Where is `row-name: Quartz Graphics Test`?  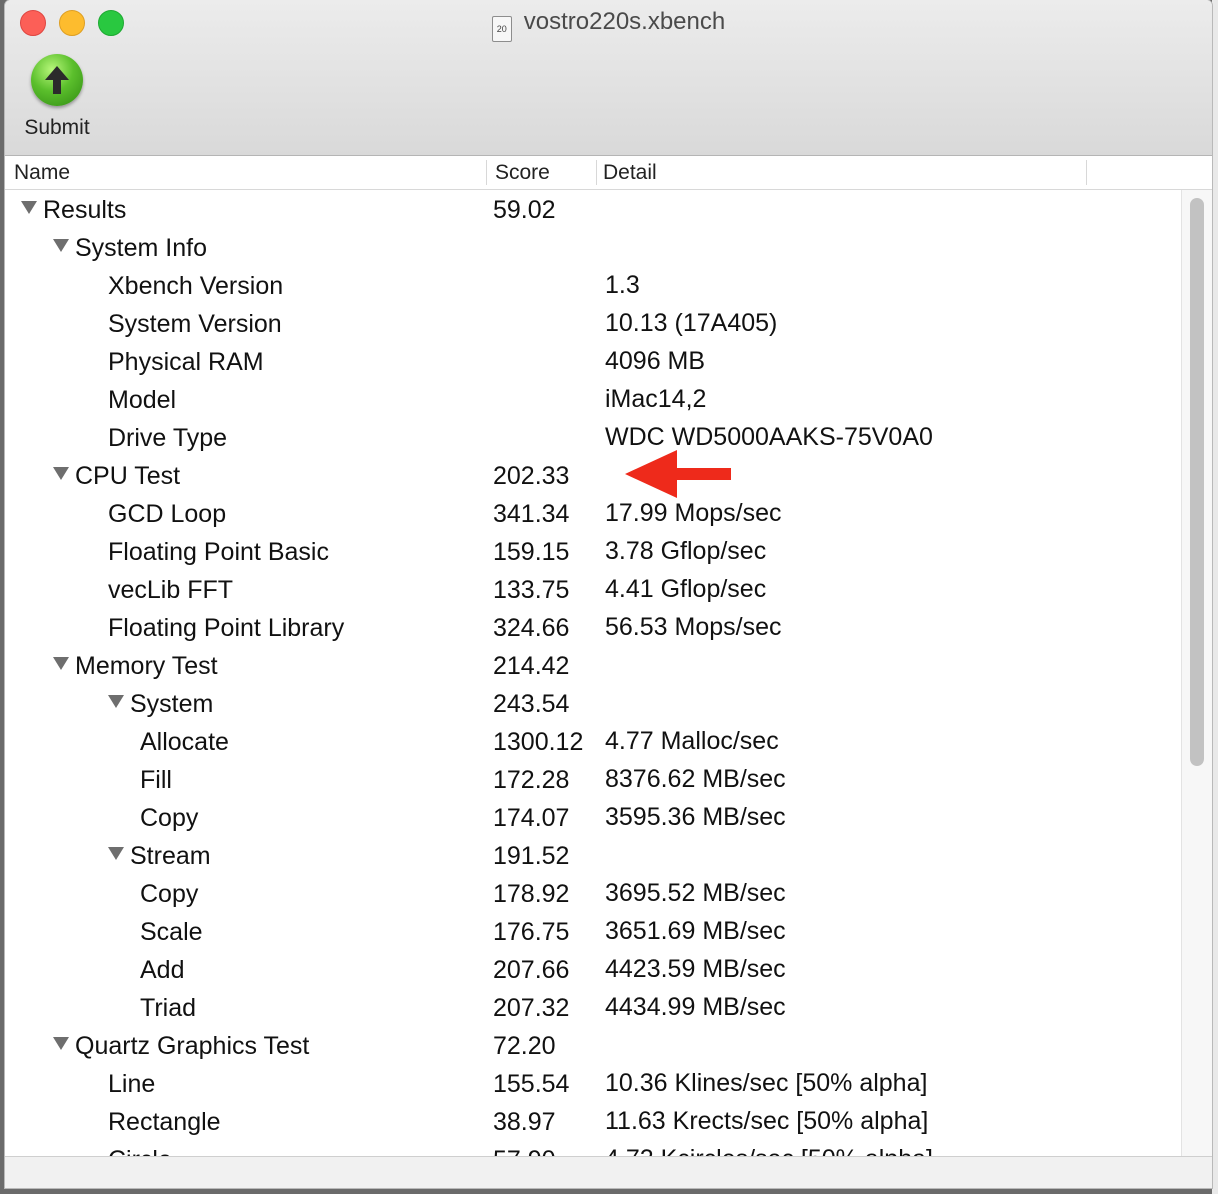
row-name: Quartz Graphics Test is located at coordinates (181, 1046).